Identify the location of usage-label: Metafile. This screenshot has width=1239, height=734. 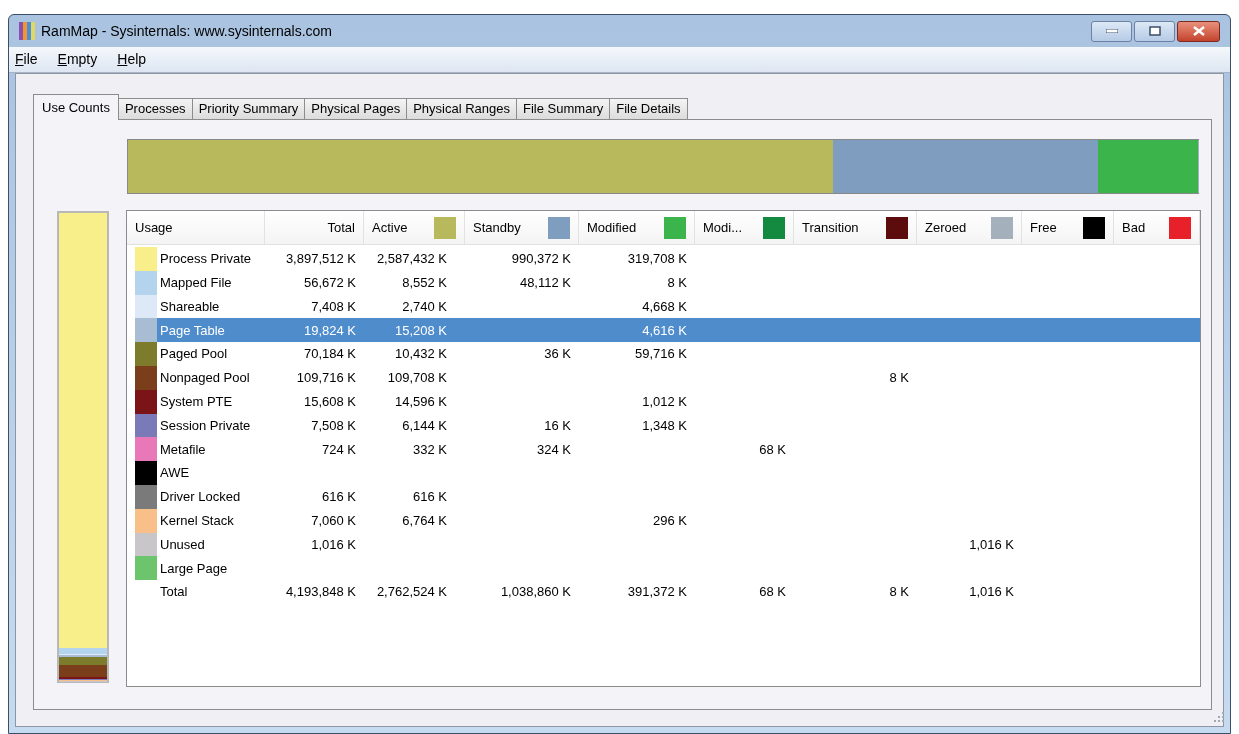
(183, 449).